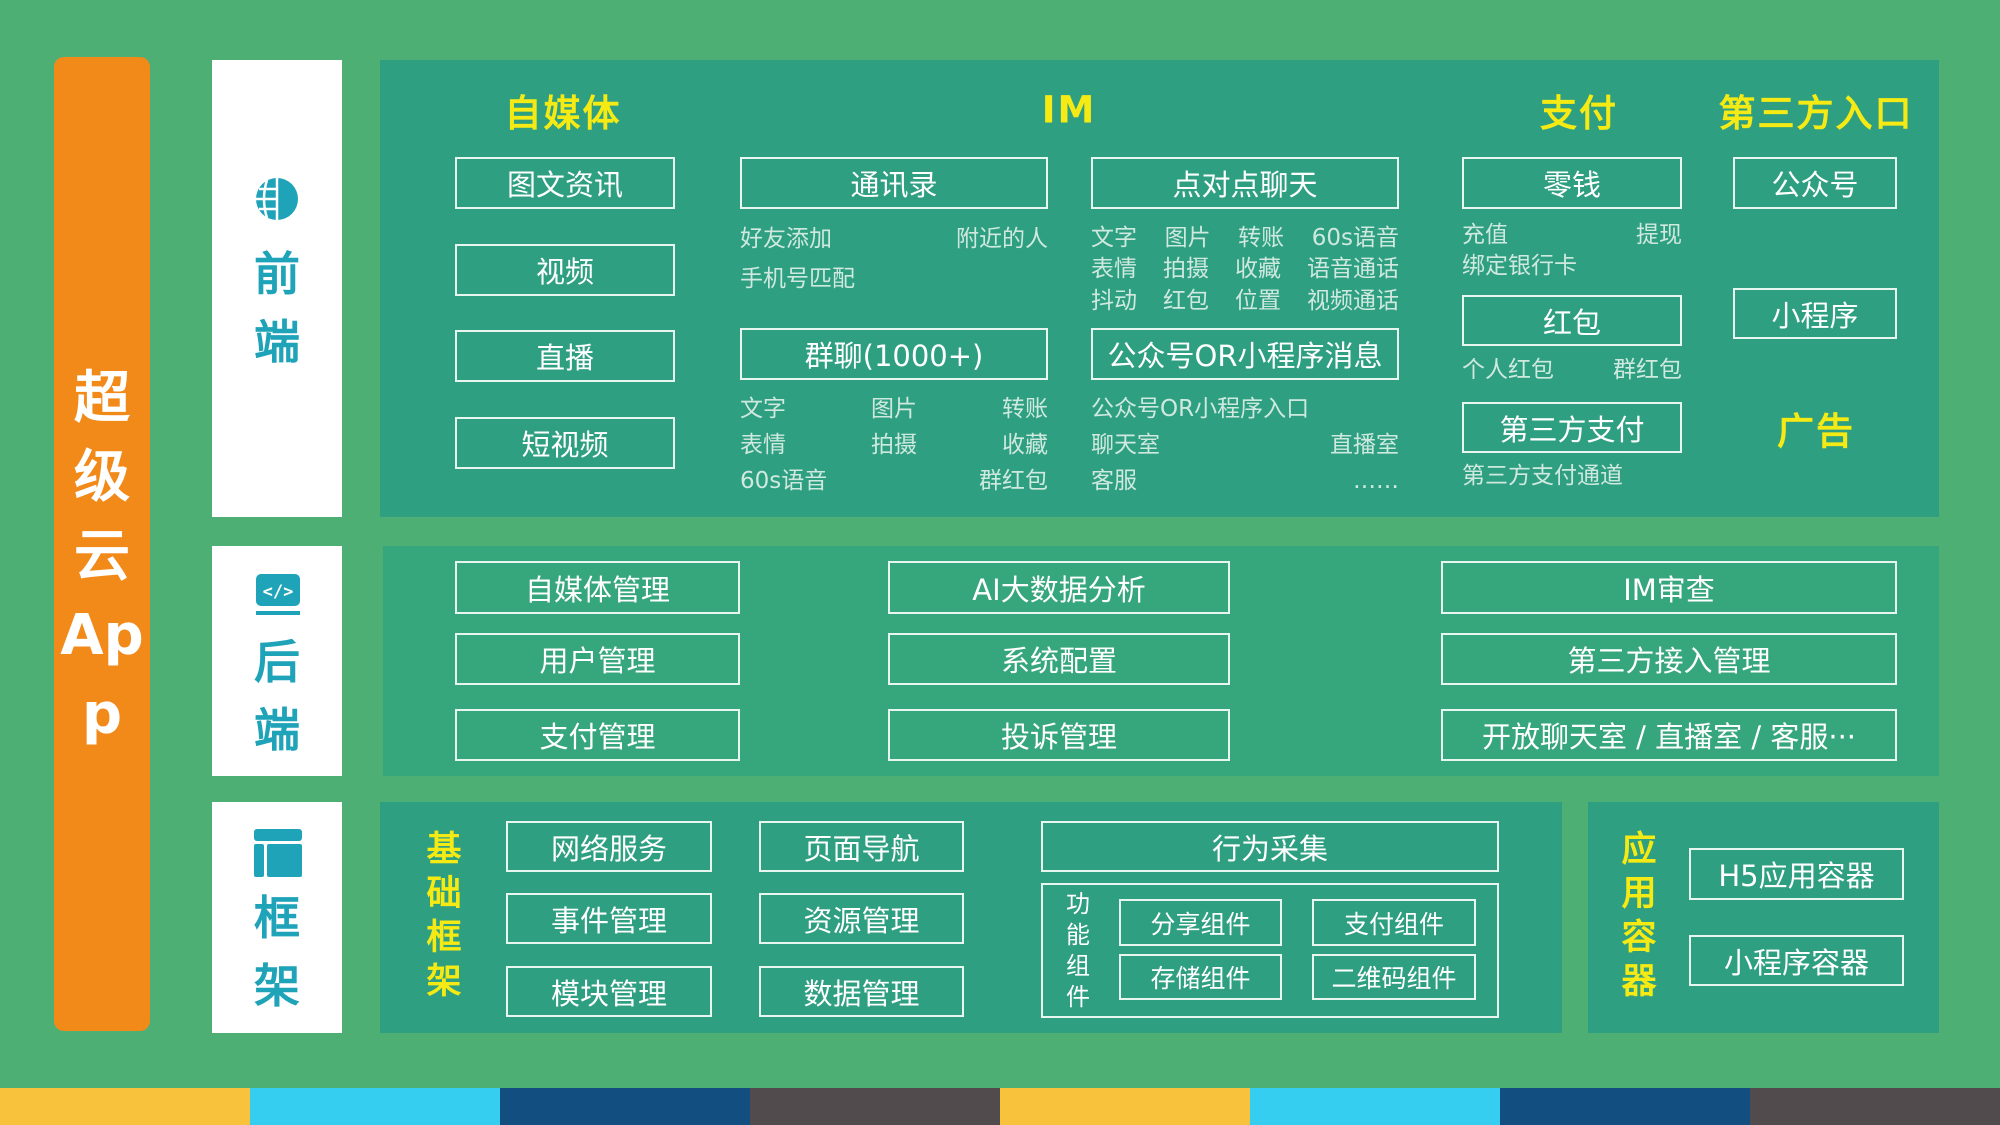 This screenshot has width=2000, height=1125. Describe the element at coordinates (861, 846) in the screenshot. I see `framework-item: 页面导航` at that location.